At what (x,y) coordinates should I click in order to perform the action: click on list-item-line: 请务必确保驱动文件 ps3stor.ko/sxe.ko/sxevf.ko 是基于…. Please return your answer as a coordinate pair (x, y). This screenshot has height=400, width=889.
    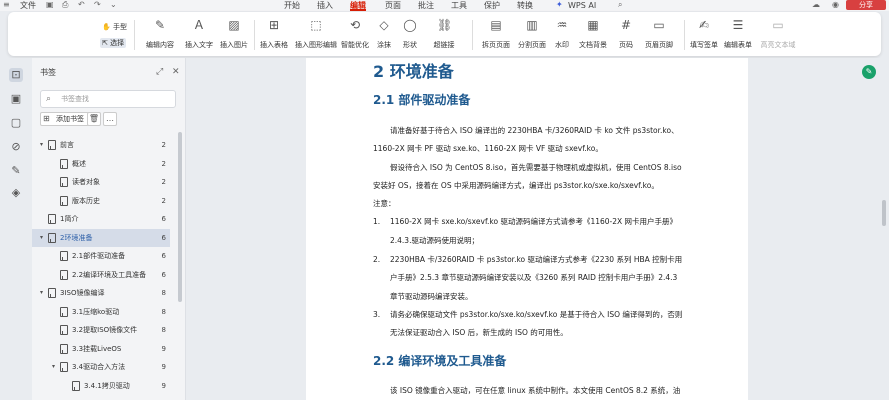
    Looking at the image, I should click on (536, 314).